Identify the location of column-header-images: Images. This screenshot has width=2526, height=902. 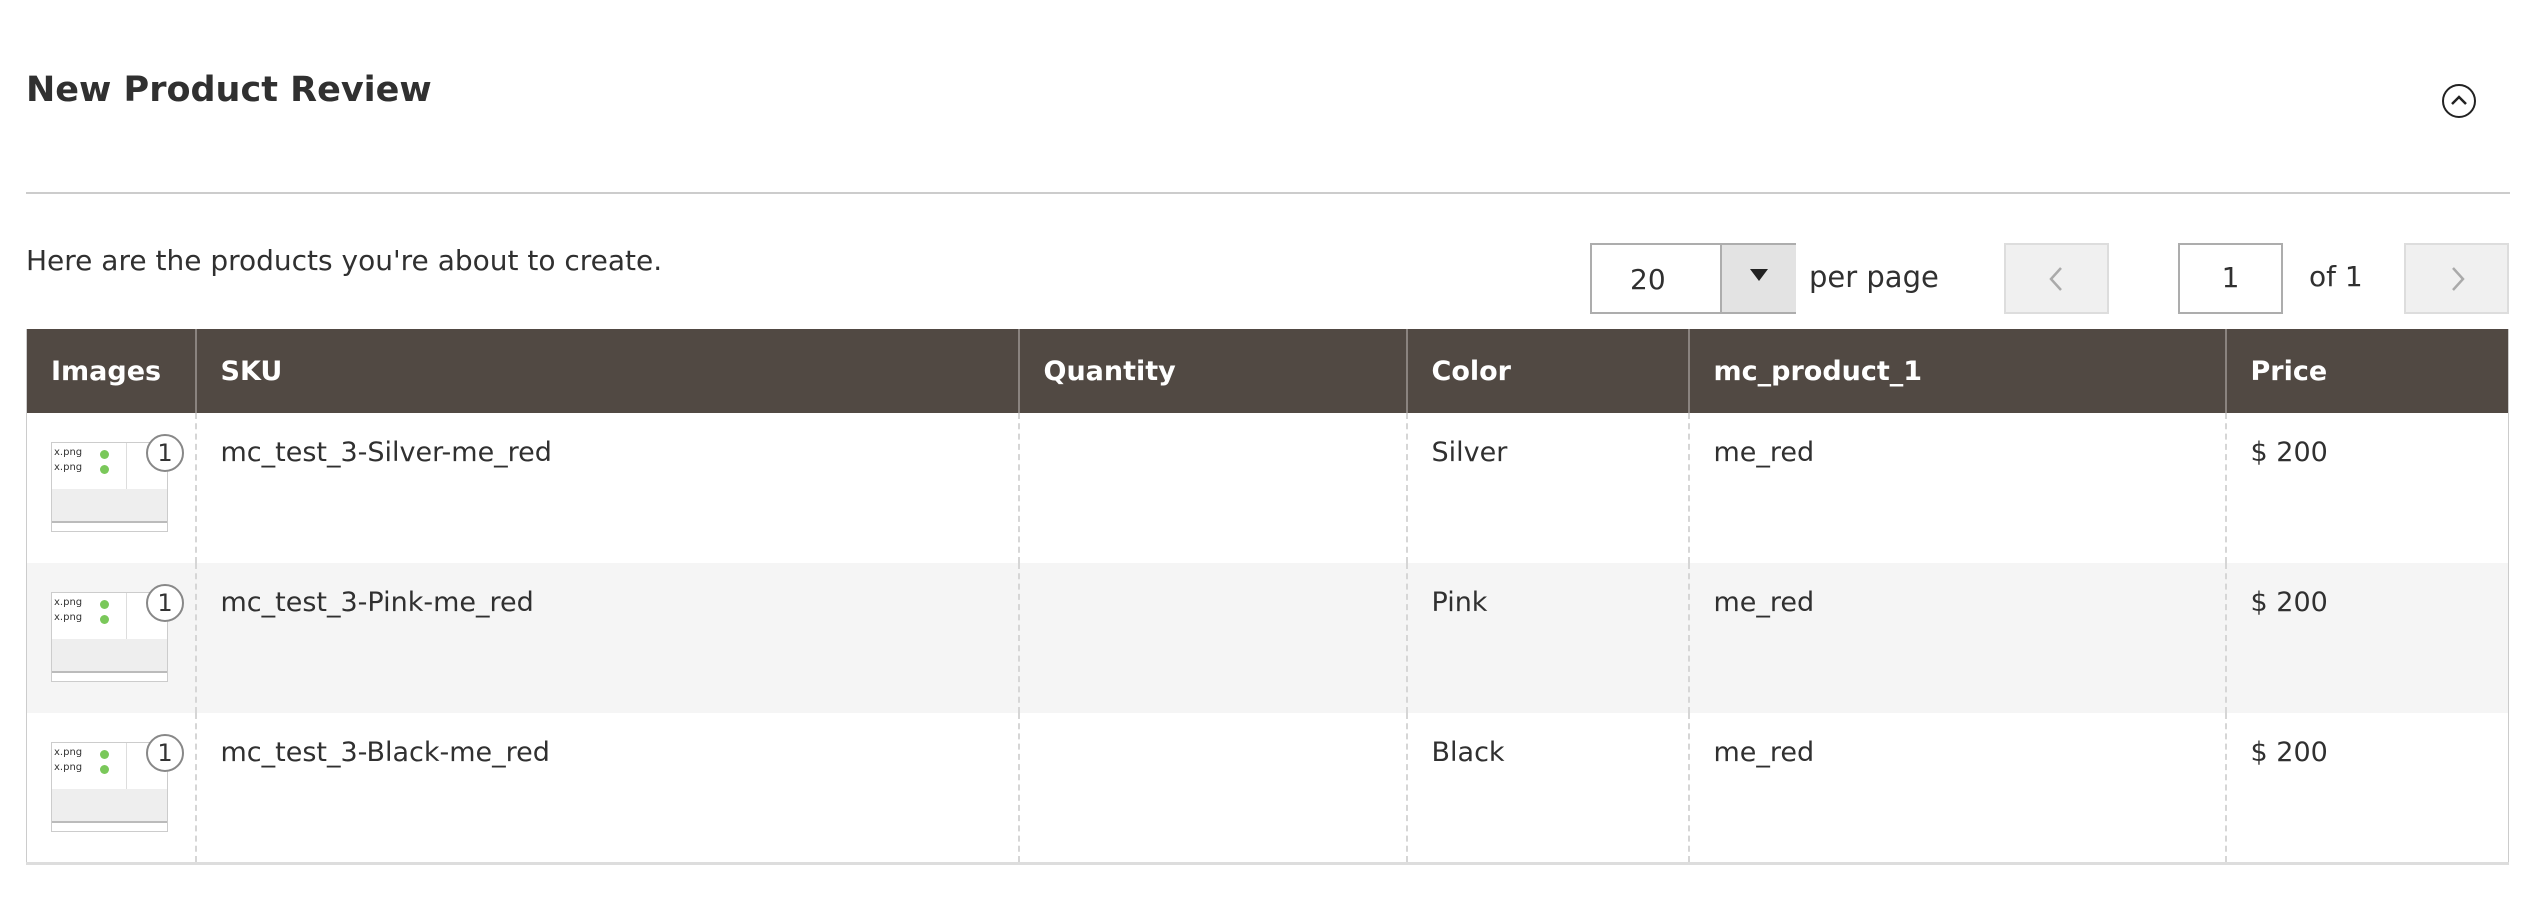
(111, 371).